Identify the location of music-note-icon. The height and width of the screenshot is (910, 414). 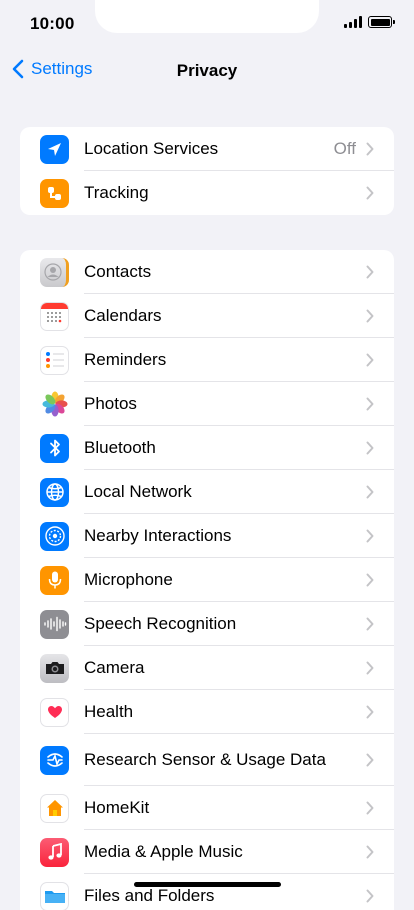
(54, 852).